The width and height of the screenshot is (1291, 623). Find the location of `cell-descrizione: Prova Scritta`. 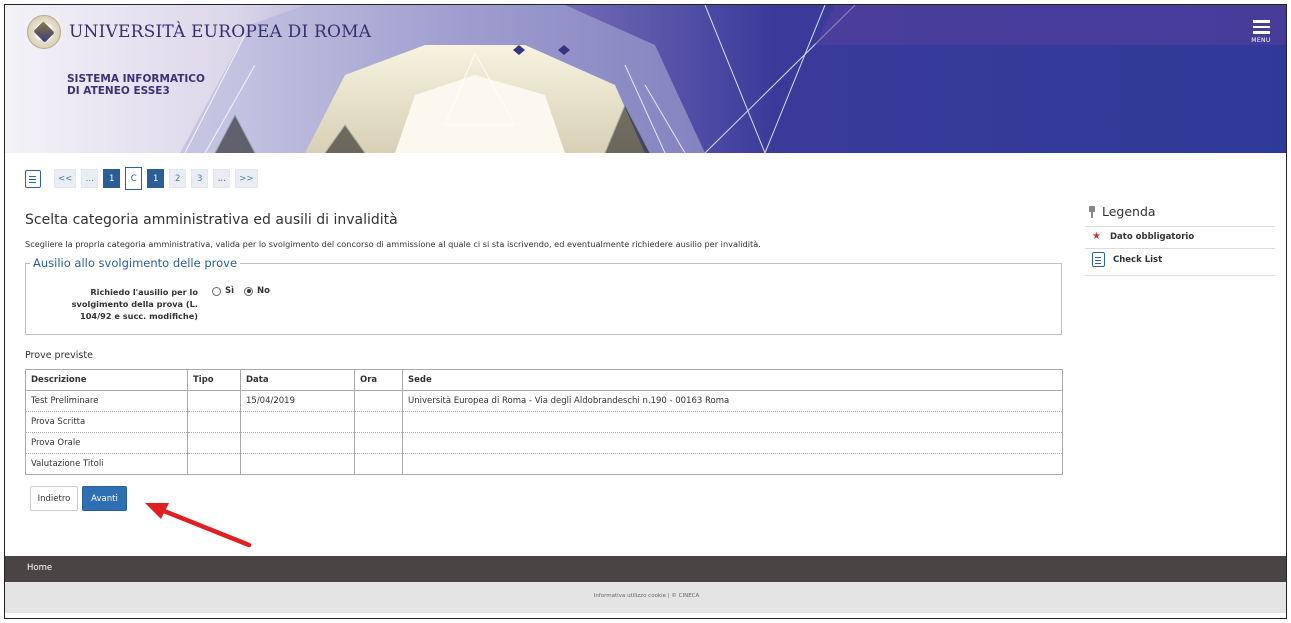

cell-descrizione: Prova Scritta is located at coordinates (106, 422).